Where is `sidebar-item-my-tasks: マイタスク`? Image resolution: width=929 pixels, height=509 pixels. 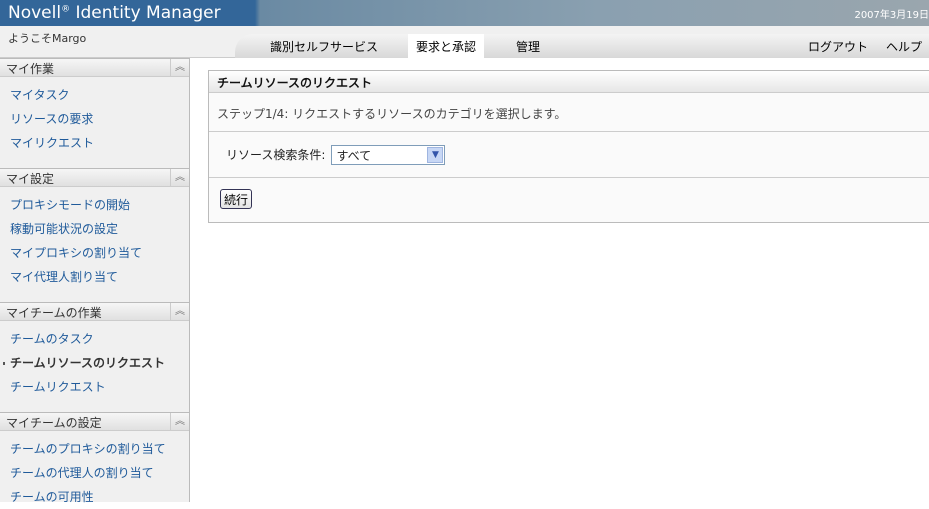
sidebar-item-my-tasks: マイタスク is located at coordinates (94, 95).